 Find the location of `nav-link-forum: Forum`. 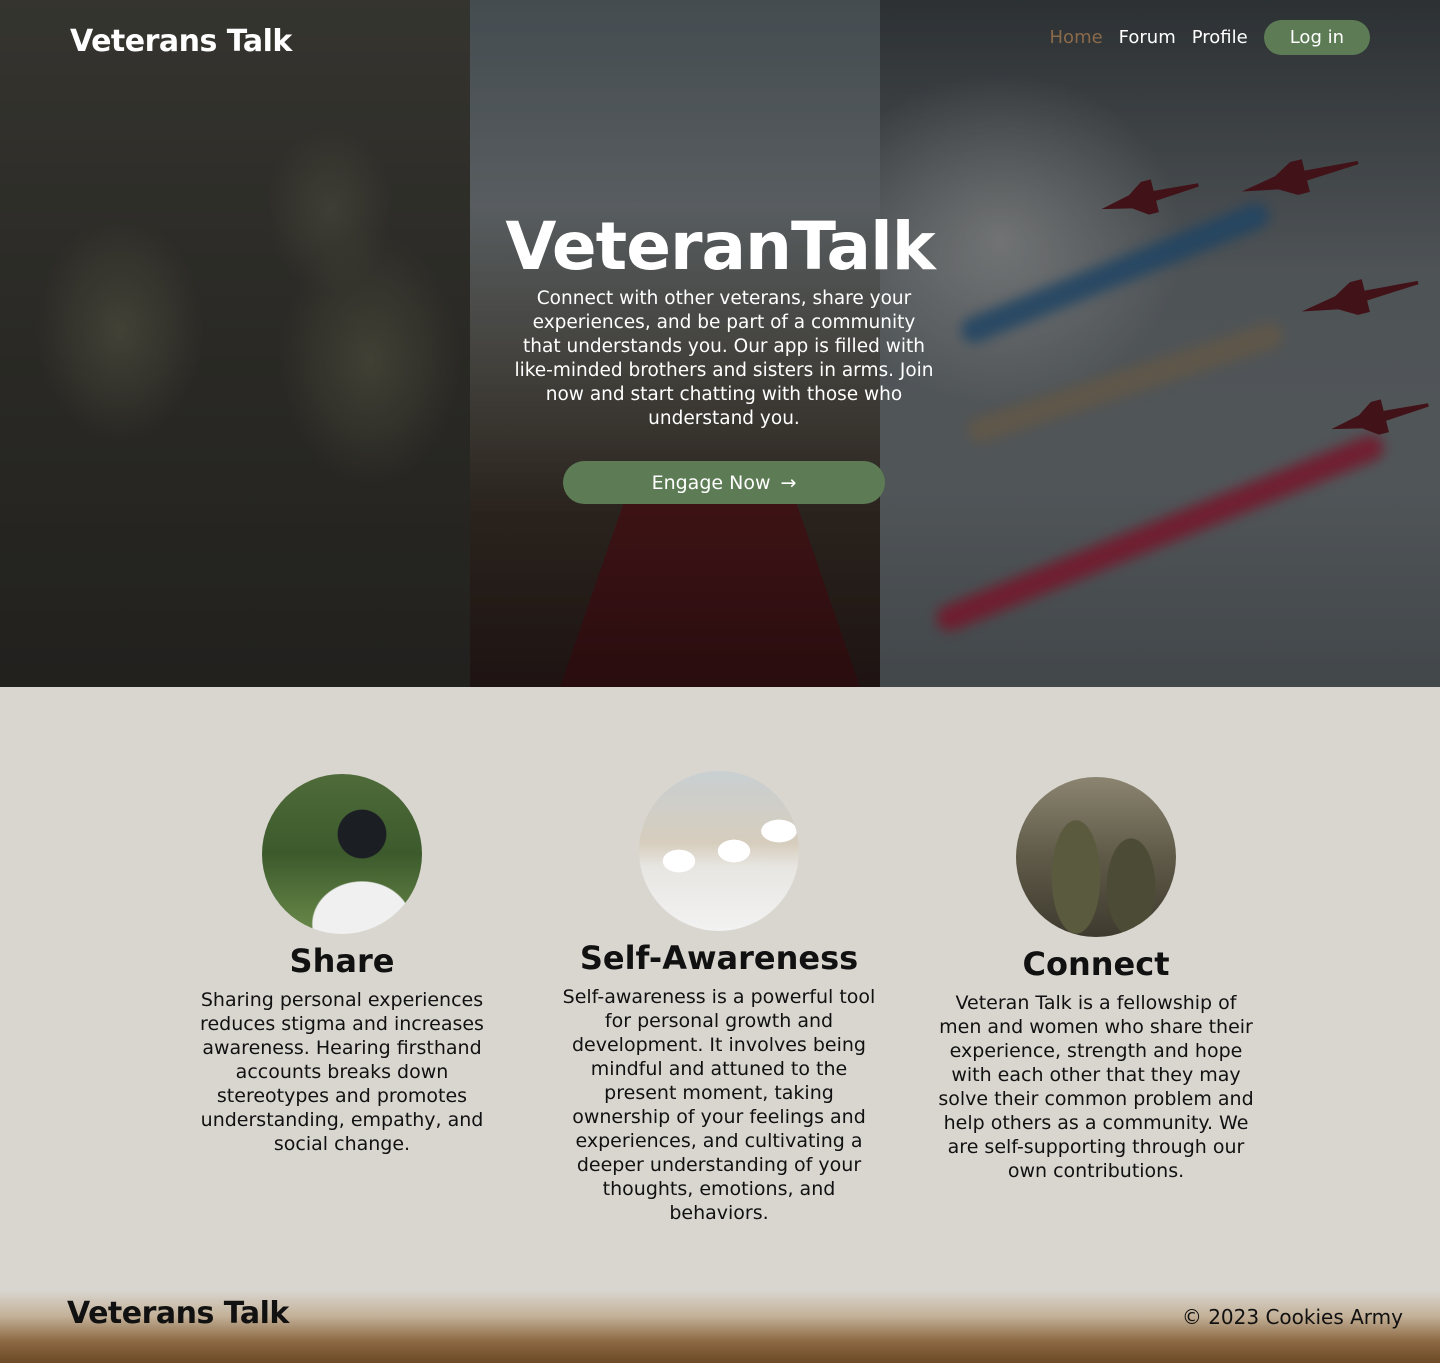

nav-link-forum: Forum is located at coordinates (1147, 37).